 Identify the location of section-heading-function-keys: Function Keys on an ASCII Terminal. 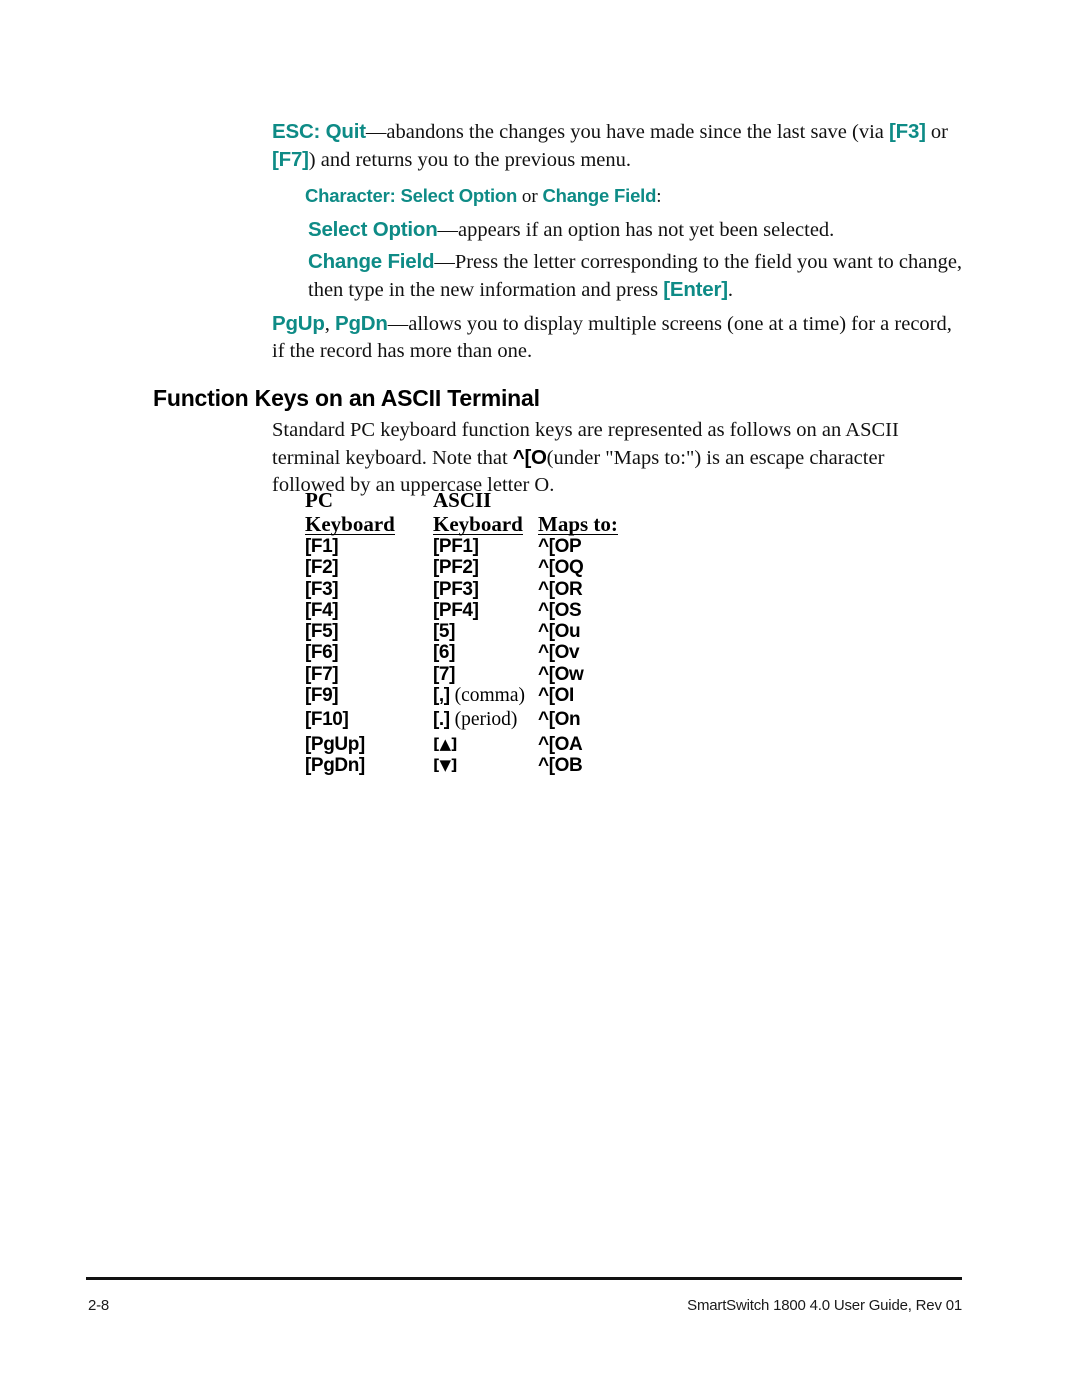
(346, 398).